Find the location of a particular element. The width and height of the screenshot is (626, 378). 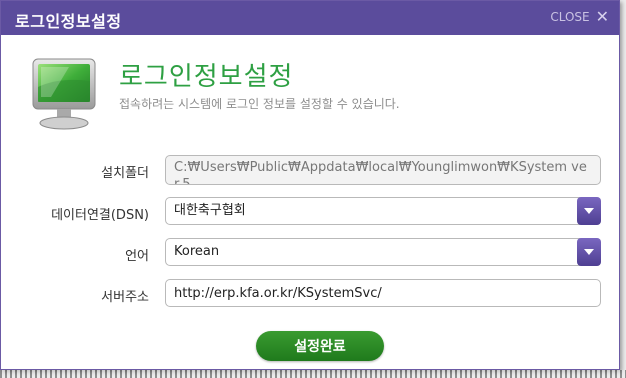

language-value: Korean is located at coordinates (197, 251).